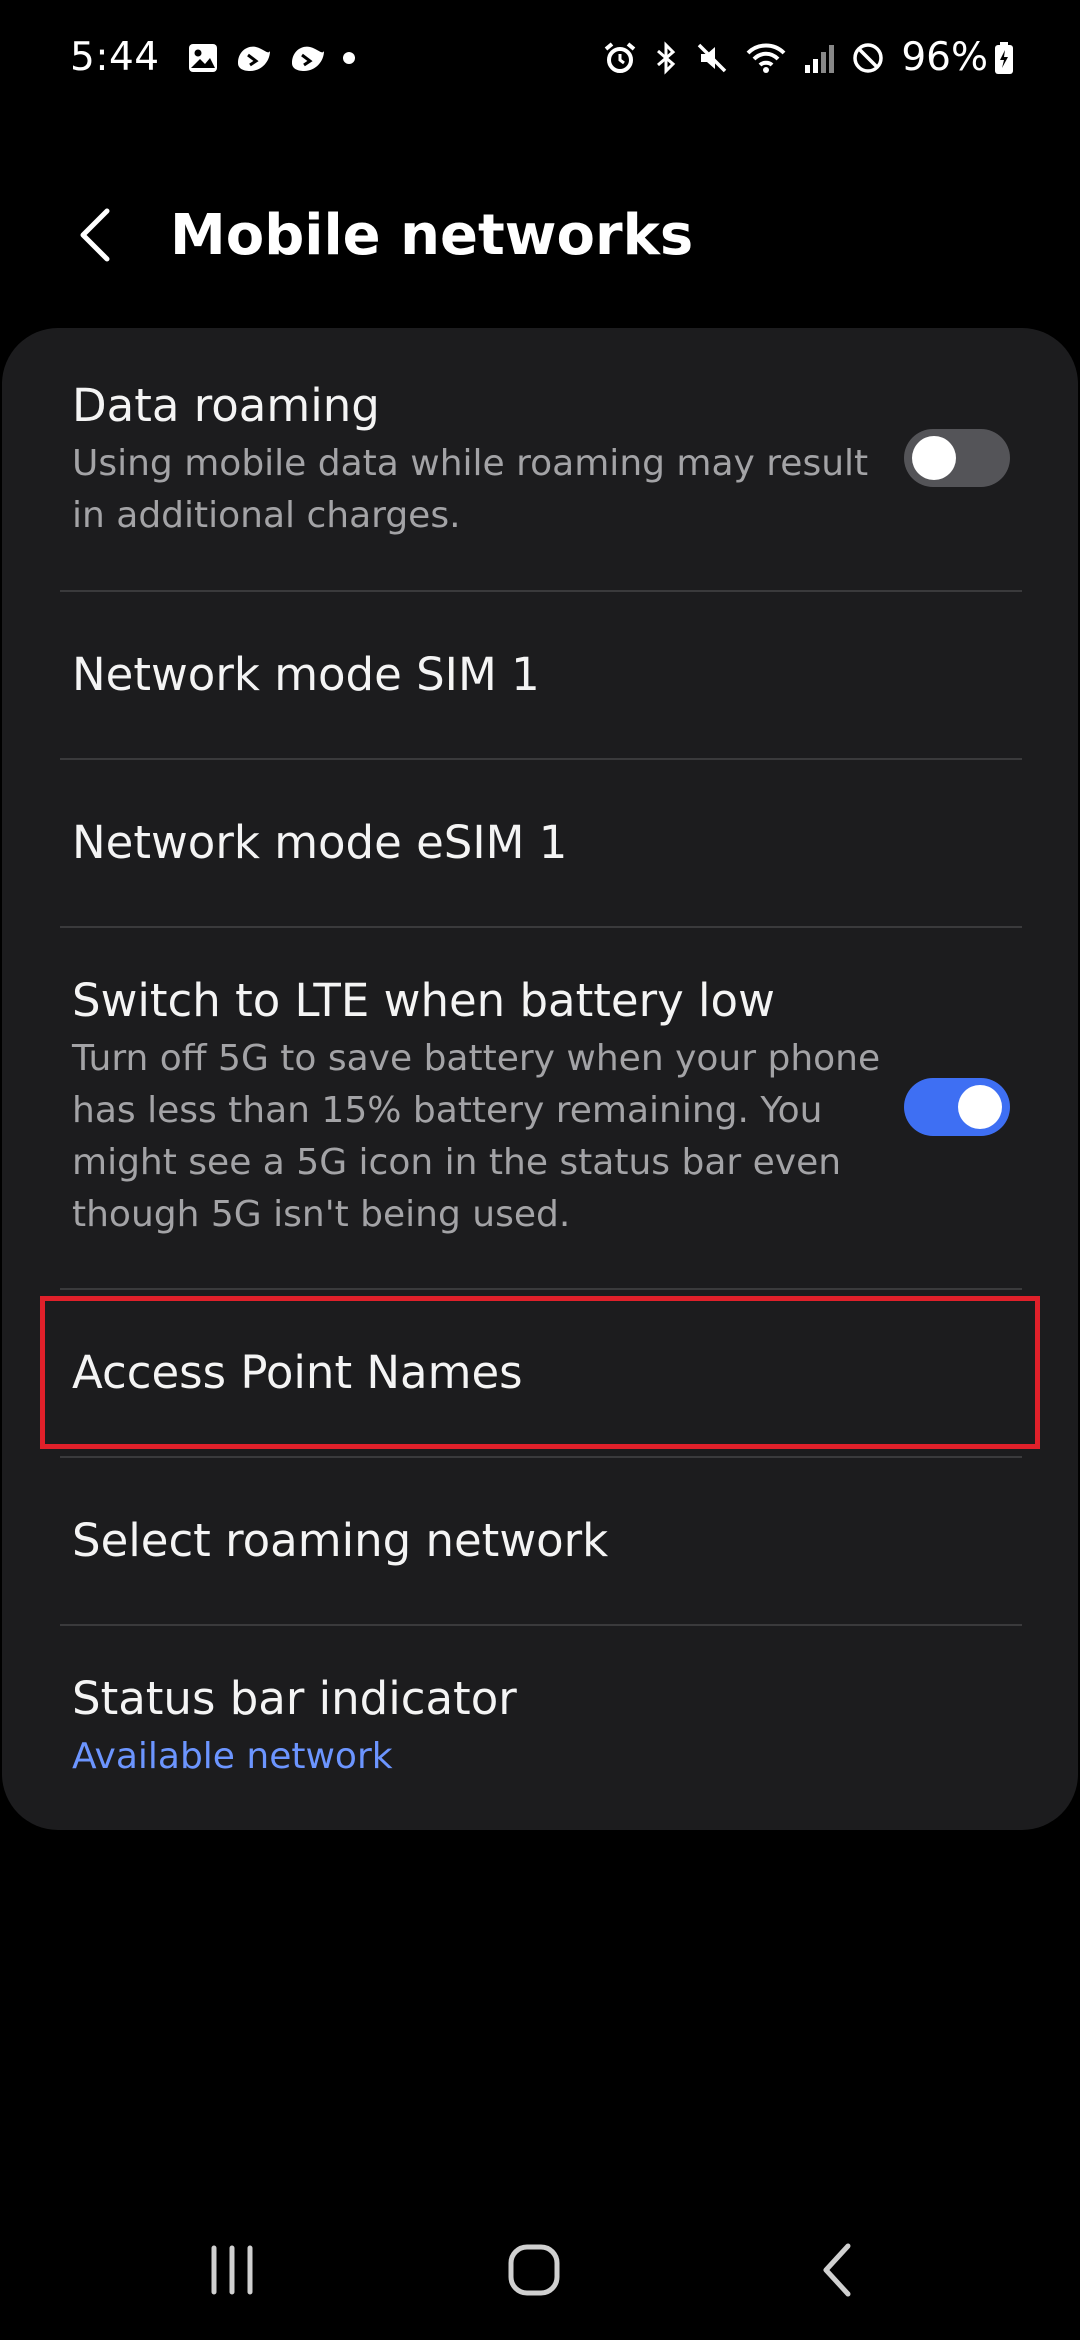  What do you see at coordinates (115, 57) in the screenshot?
I see `status-time: 5:44` at bounding box center [115, 57].